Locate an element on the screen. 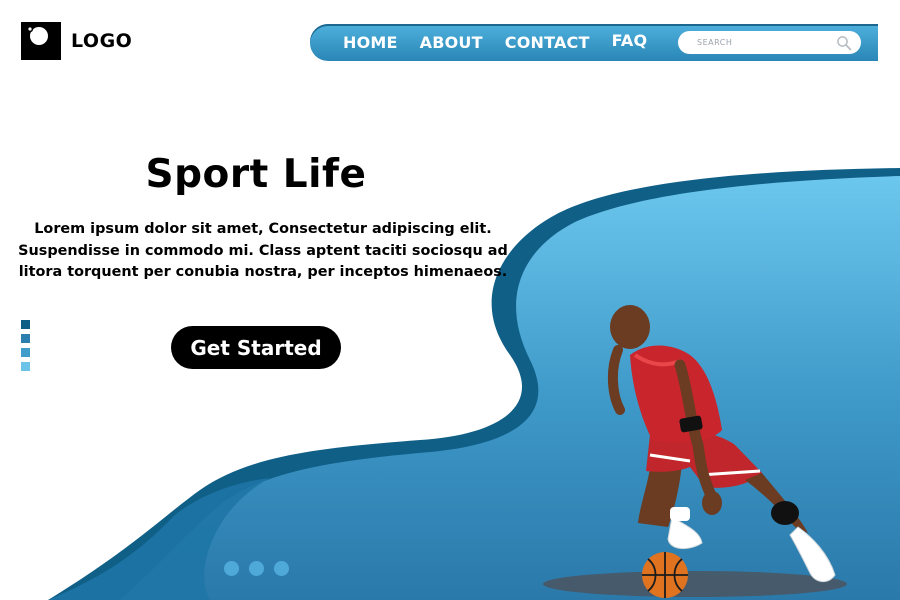 The image size is (900, 600). side-indicator is located at coordinates (25, 345).